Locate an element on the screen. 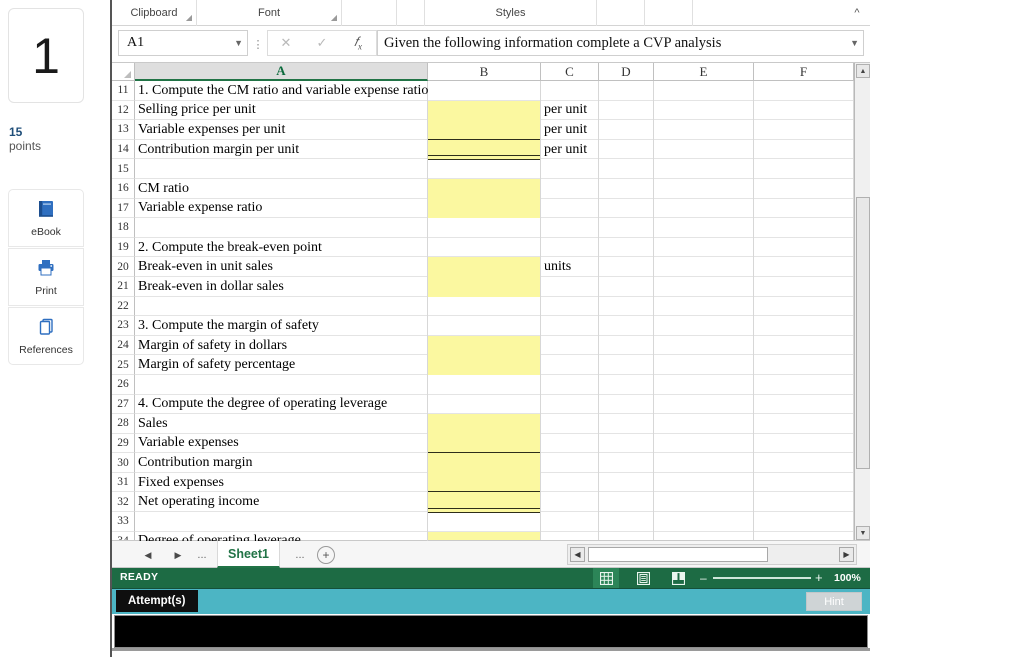  cell-A20: Break-even in unit sales is located at coordinates (281, 267).